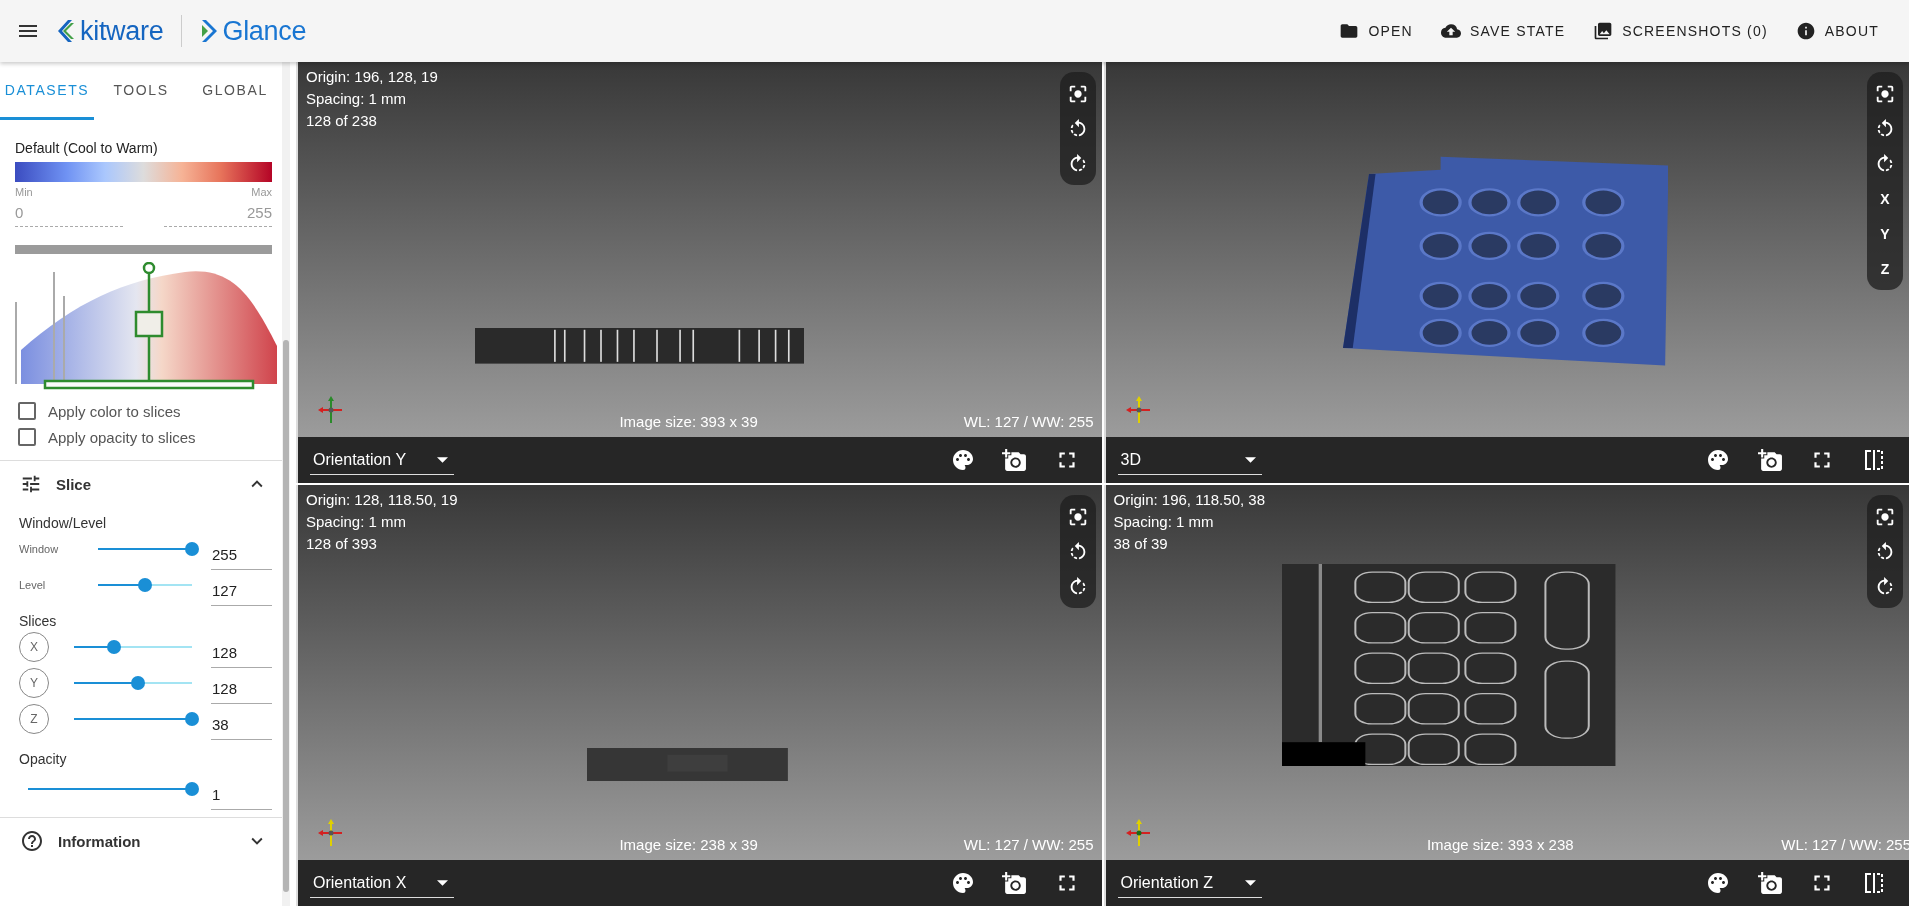  Describe the element at coordinates (261, 192) in the screenshot. I see `max-label: Max` at that location.